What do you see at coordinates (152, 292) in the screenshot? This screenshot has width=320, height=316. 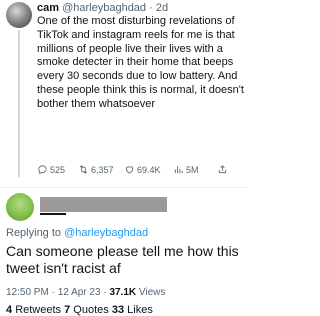 I see `reply-views-label: Views` at bounding box center [152, 292].